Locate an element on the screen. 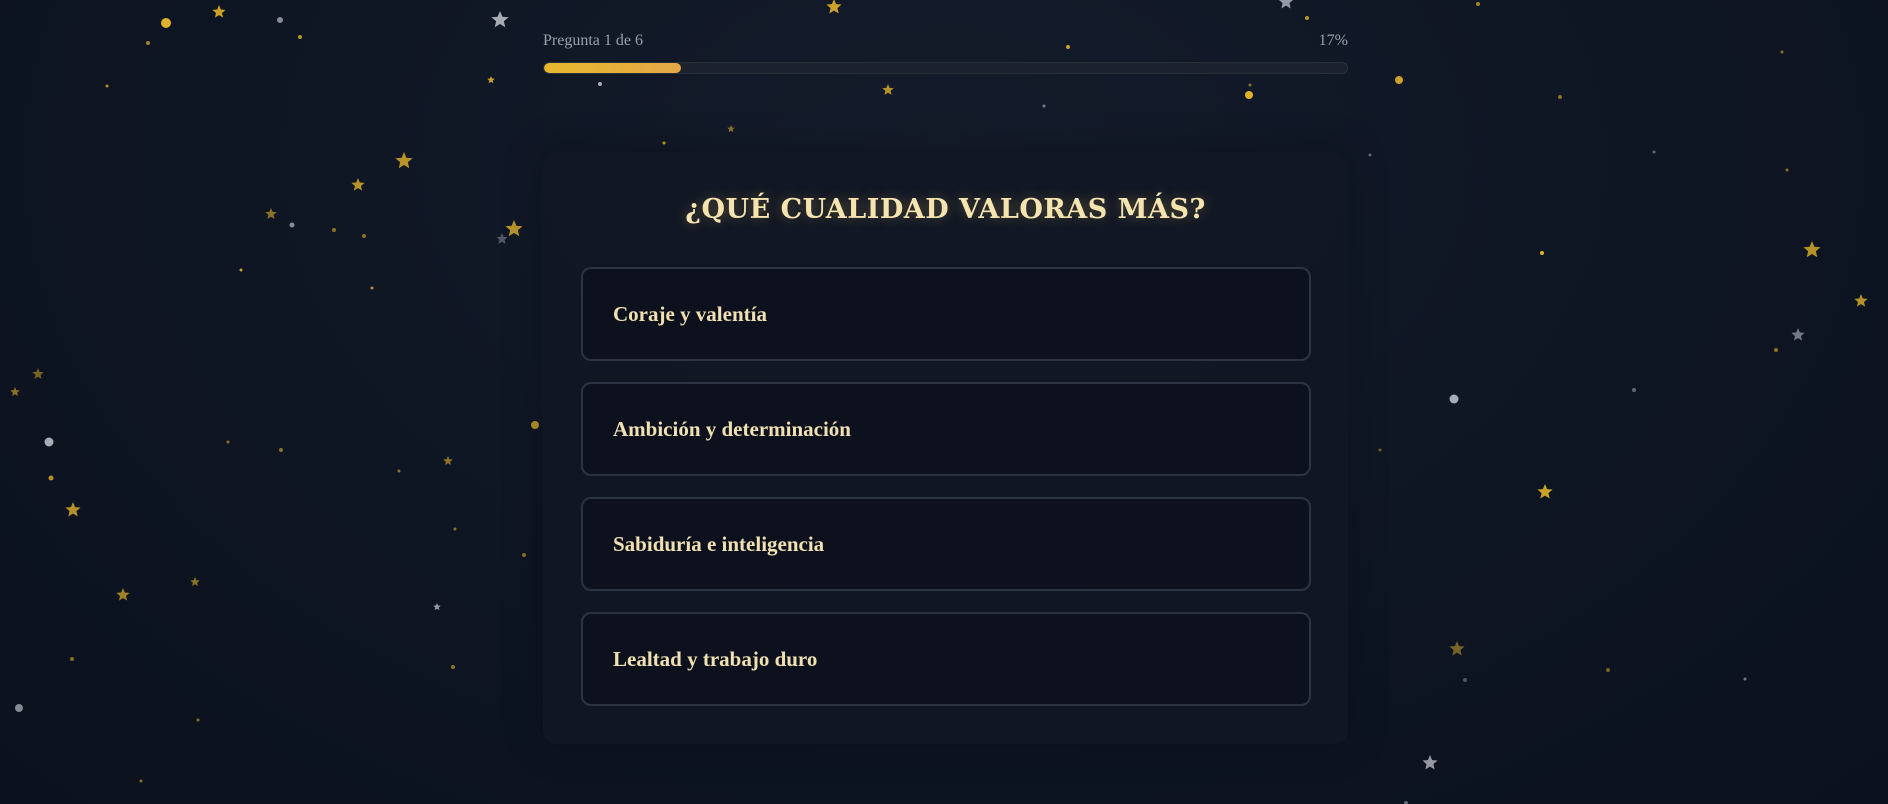 This screenshot has width=1888, height=804. progress-bar-fill is located at coordinates (612, 68).